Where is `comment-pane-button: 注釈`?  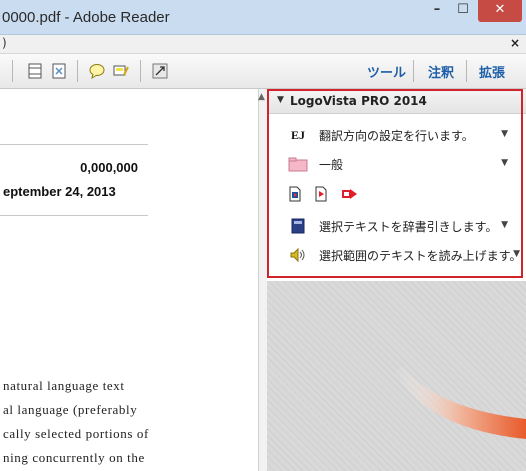 comment-pane-button: 注釈 is located at coordinates (441, 71).